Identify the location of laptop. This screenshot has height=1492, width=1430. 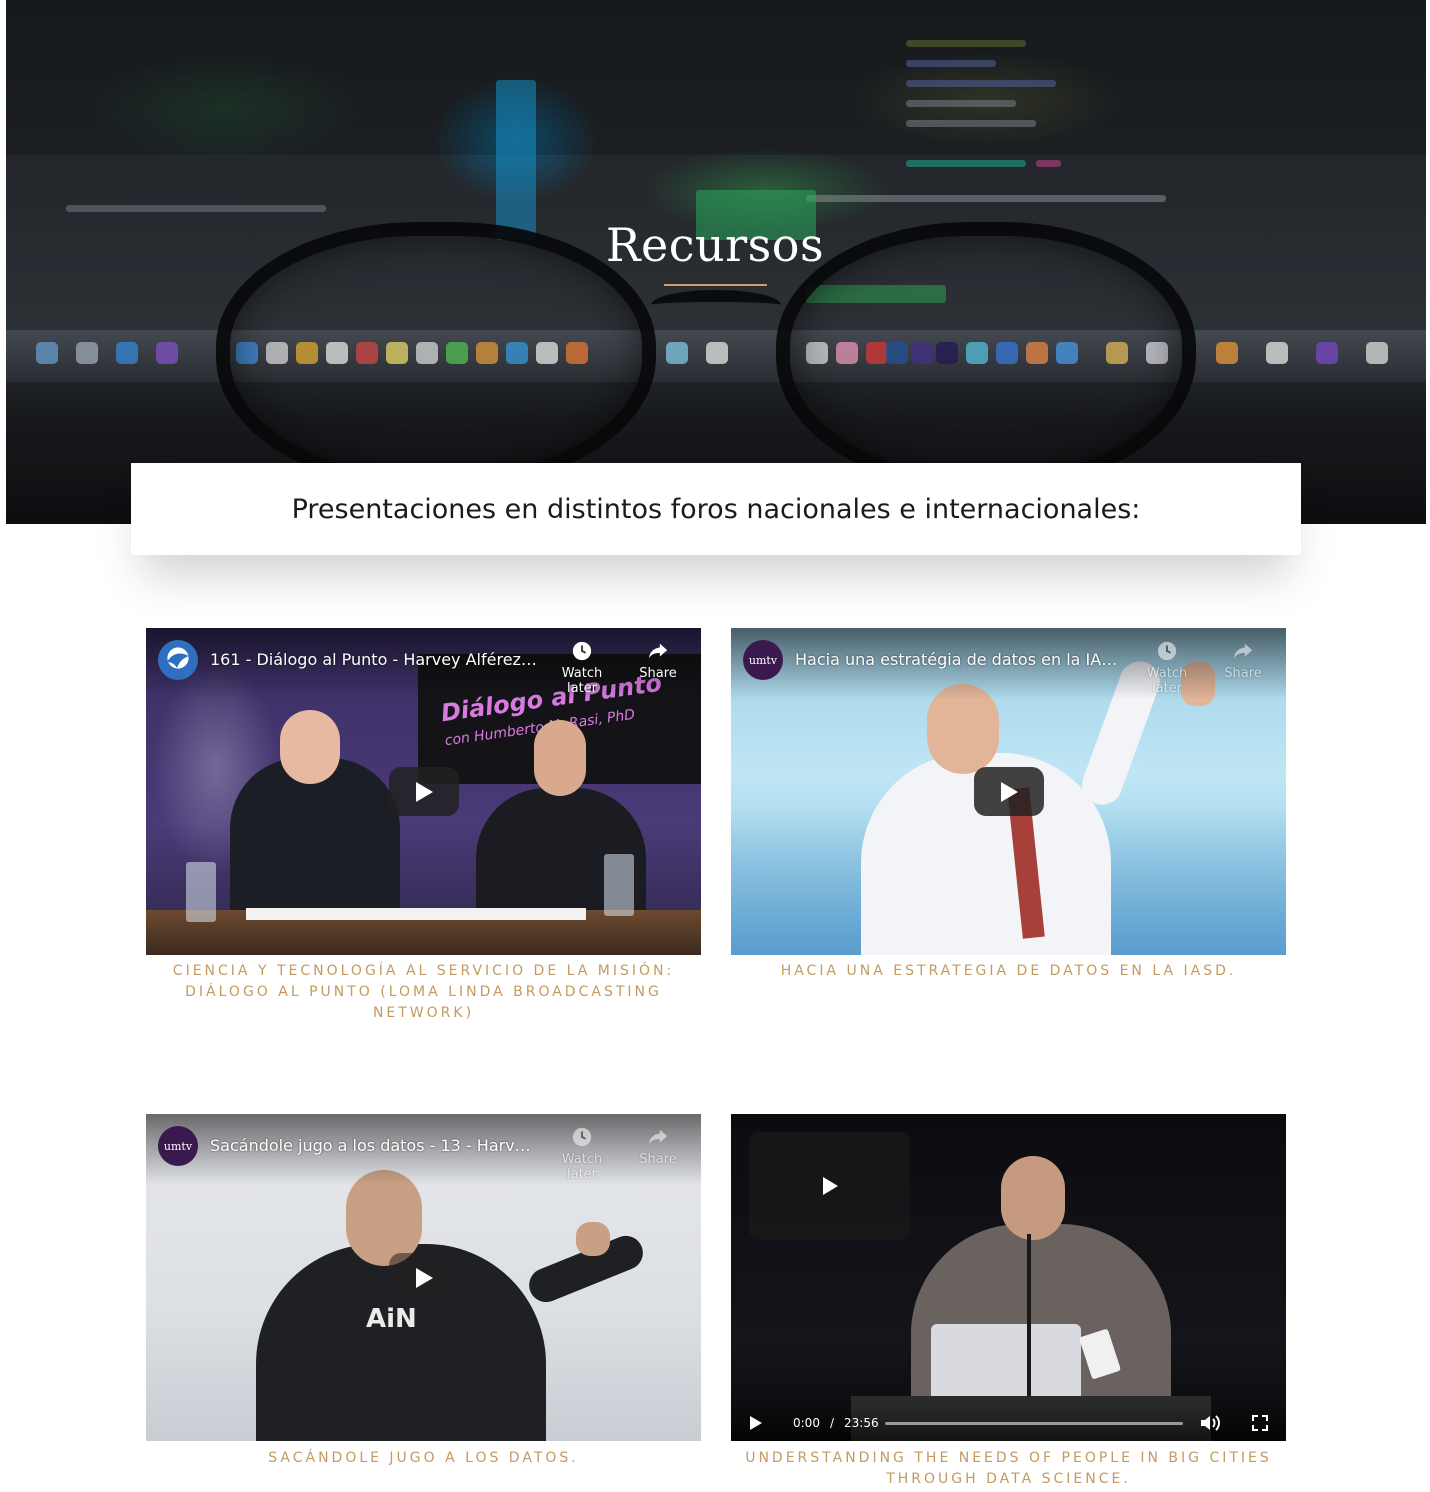
(1006, 1364).